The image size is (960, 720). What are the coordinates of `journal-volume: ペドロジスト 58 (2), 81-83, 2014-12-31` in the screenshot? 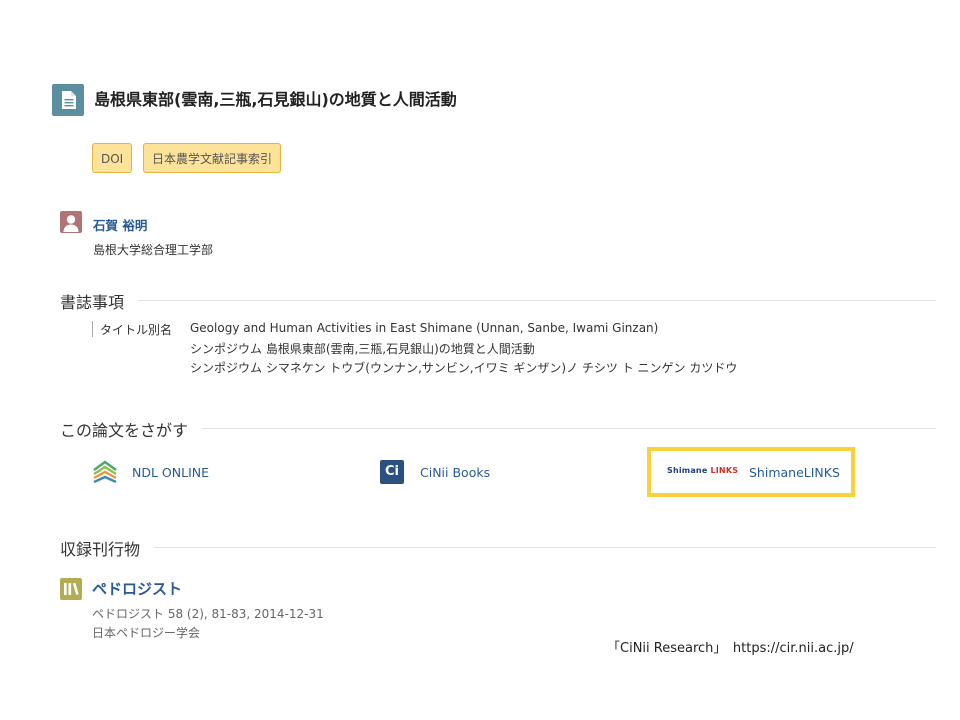 It's located at (208, 614).